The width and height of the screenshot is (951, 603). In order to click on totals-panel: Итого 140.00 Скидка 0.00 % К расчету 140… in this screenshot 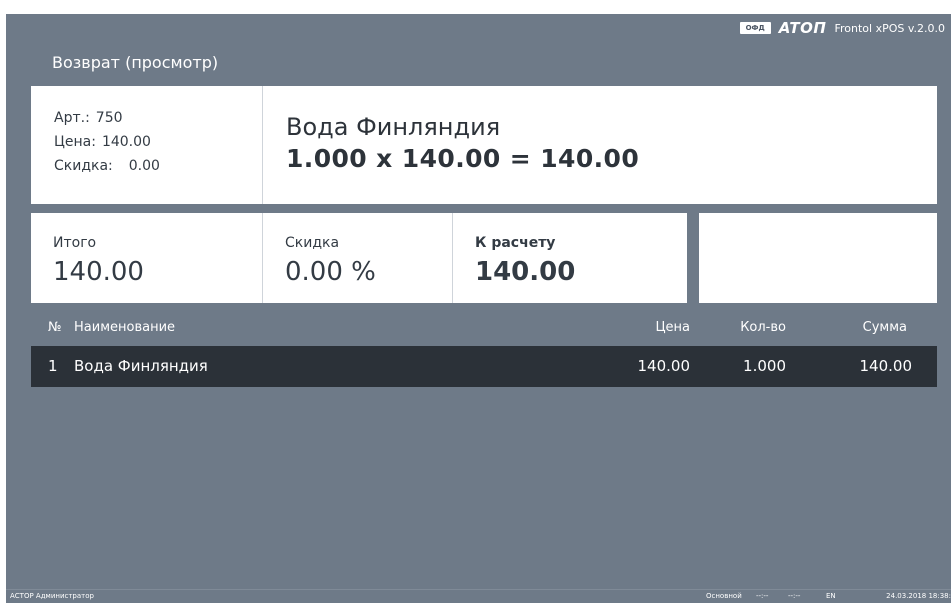, I will do `click(359, 258)`.